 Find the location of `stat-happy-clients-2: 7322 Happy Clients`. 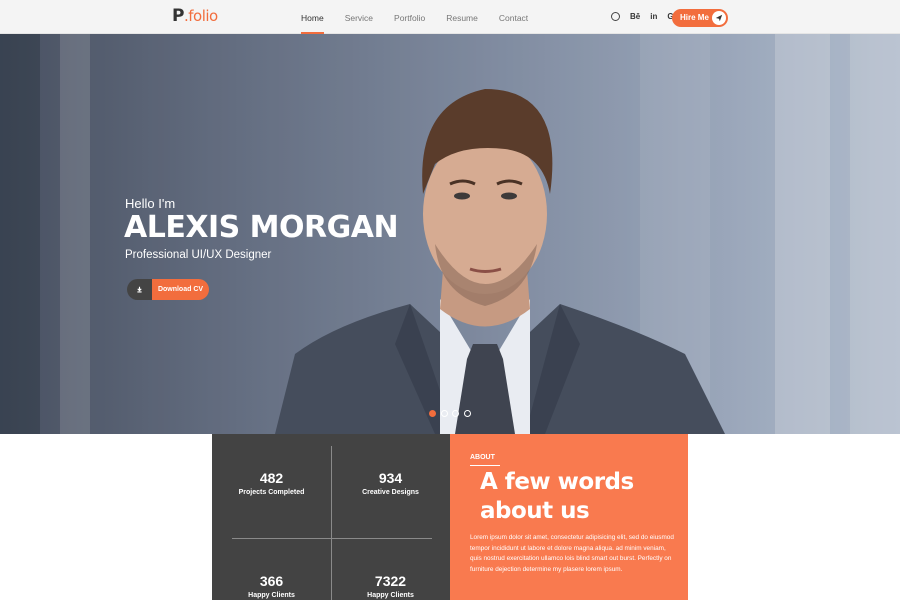

stat-happy-clients-2: 7322 Happy Clients is located at coordinates (390, 586).